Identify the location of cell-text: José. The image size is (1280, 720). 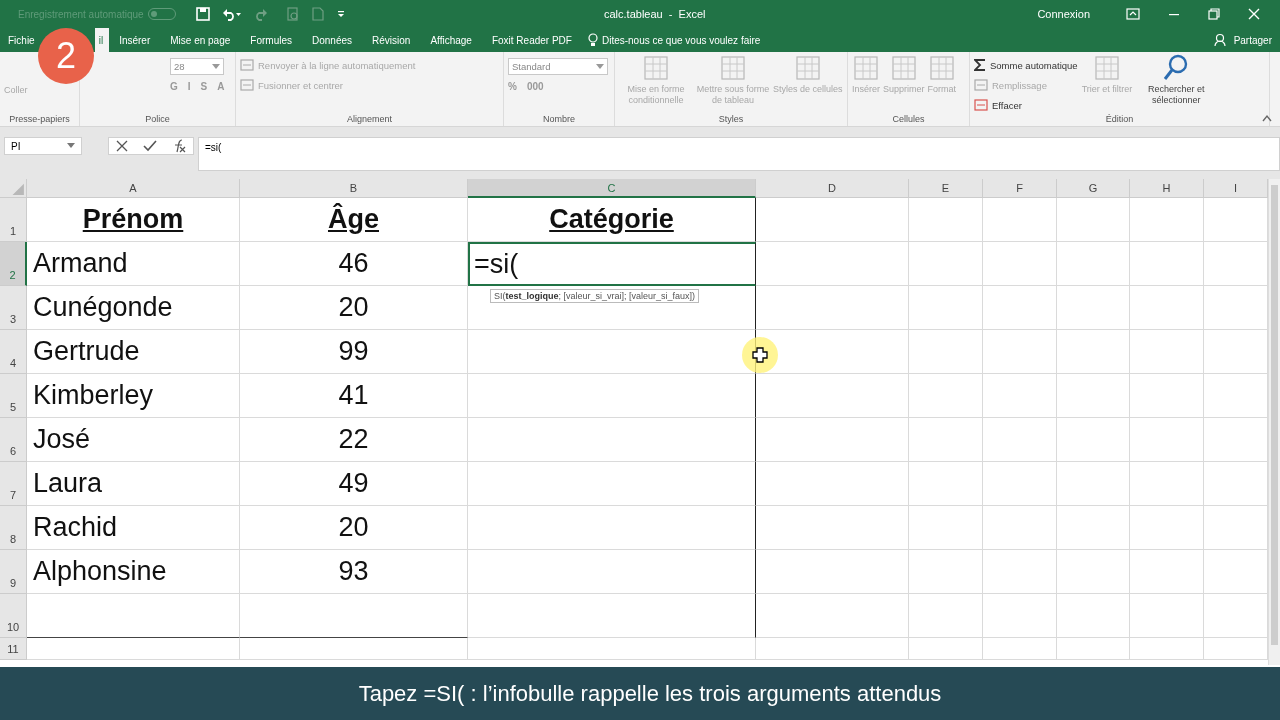
(62, 439).